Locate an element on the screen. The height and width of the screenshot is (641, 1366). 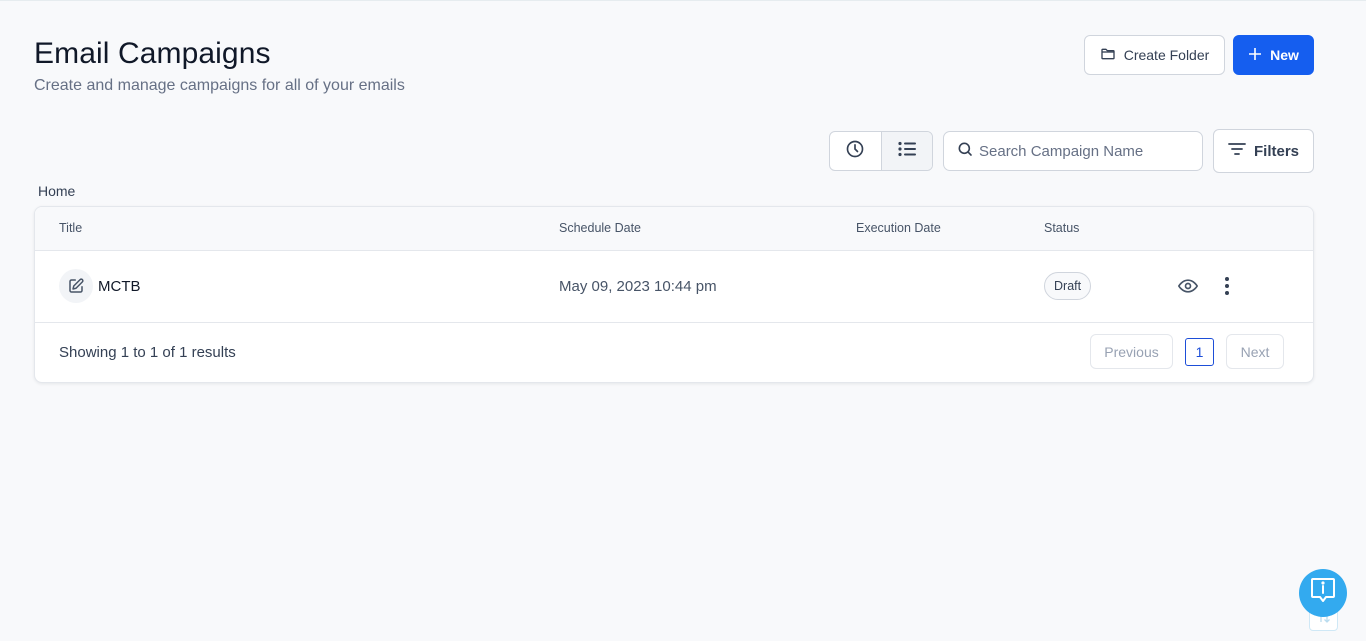
help-chat-button is located at coordinates (1323, 593).